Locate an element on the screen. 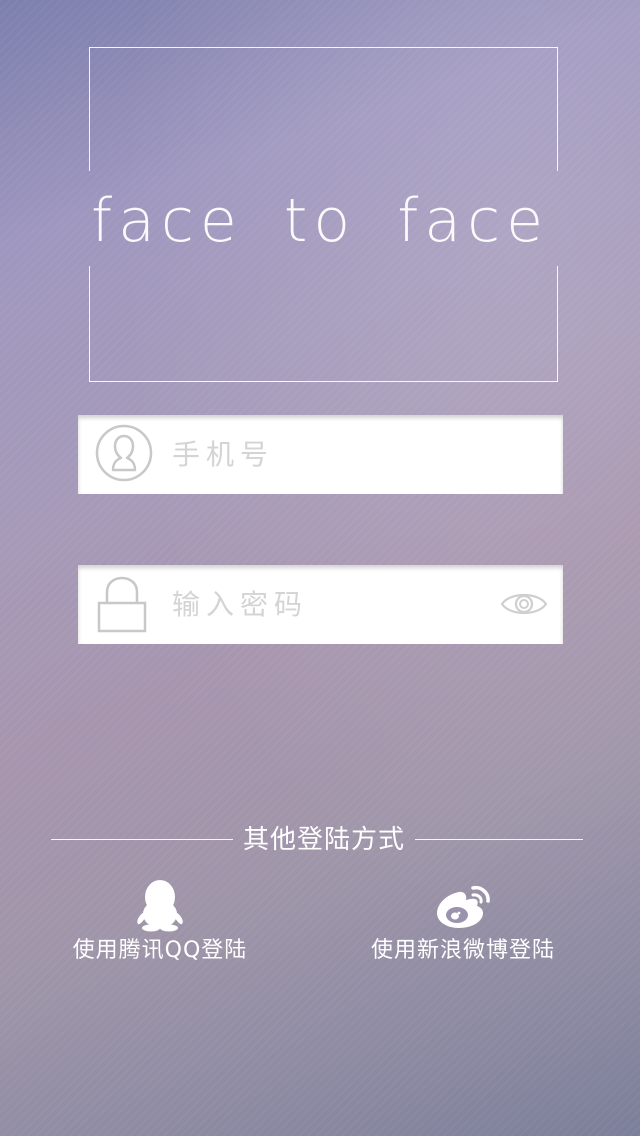 The height and width of the screenshot is (1136, 640). frame-bottom-border is located at coordinates (323, 381).